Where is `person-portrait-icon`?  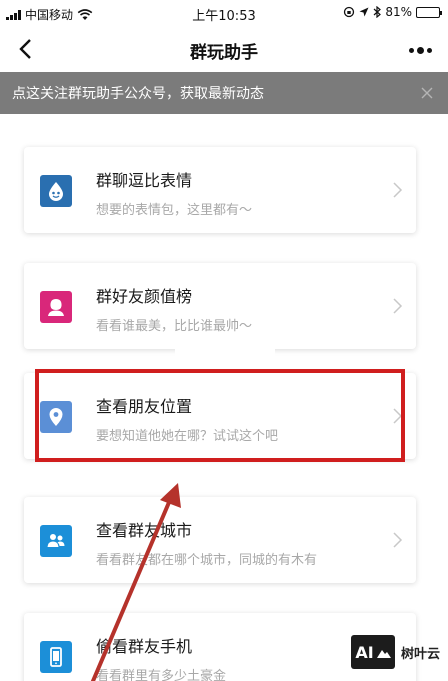
person-portrait-icon is located at coordinates (56, 307).